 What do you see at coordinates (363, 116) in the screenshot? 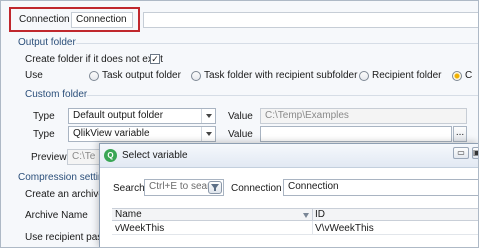
I see `value-field-1: C:\Temp\Examples` at bounding box center [363, 116].